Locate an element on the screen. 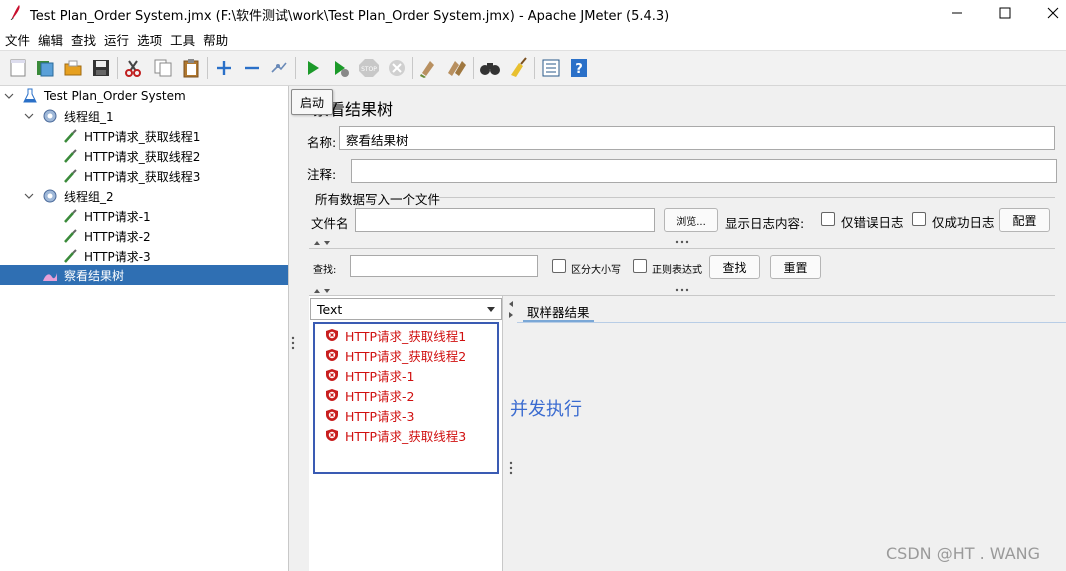 This screenshot has height=571, width=1066. maximize-button is located at coordinates (1005, 13).